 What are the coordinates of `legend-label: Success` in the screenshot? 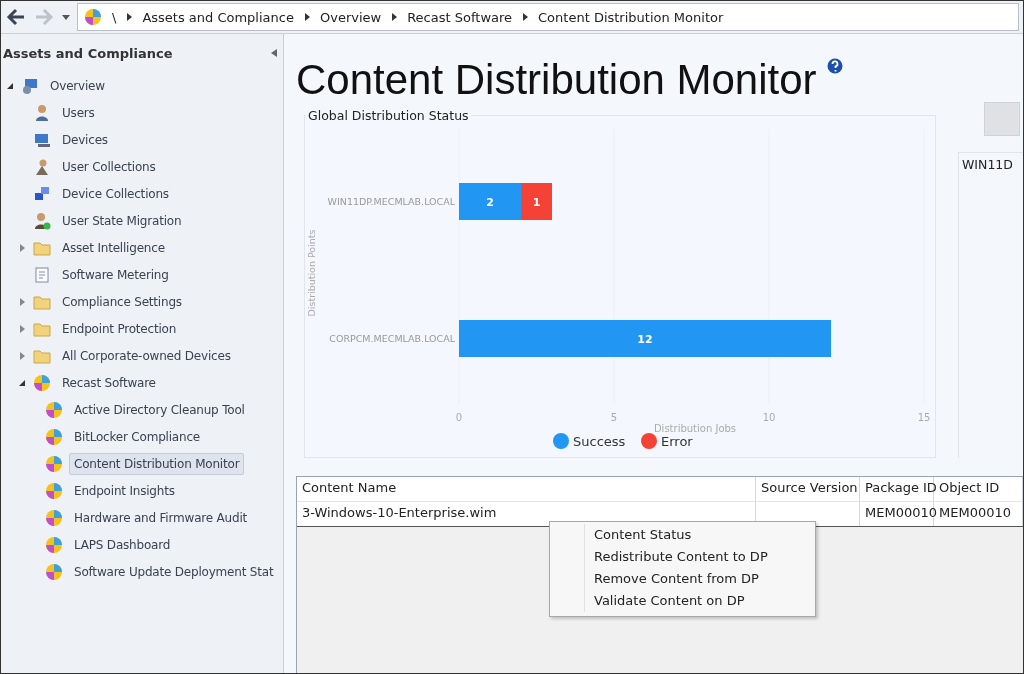 It's located at (599, 441).